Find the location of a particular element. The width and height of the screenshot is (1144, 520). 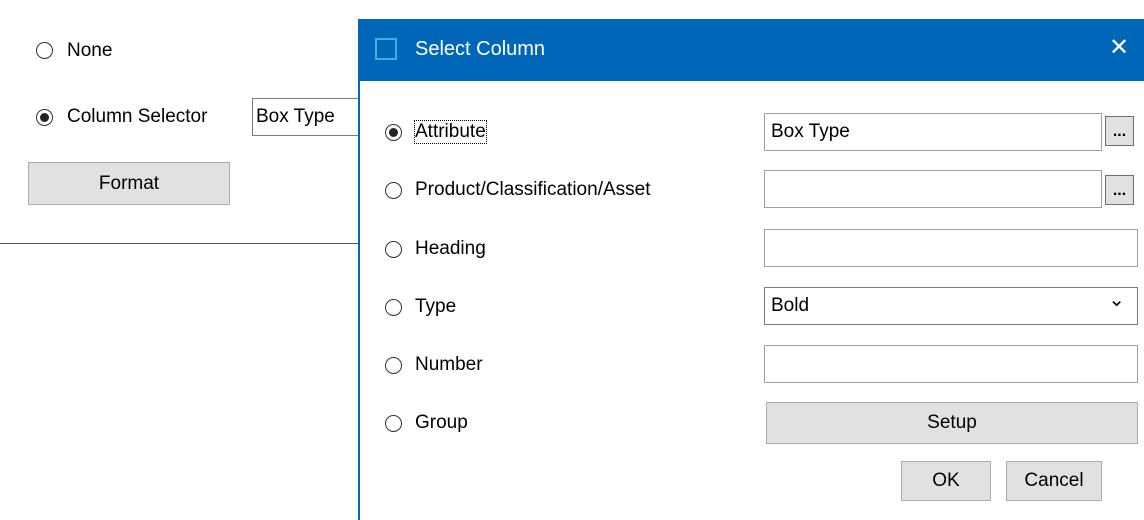

column-selector-radio is located at coordinates (44, 117).